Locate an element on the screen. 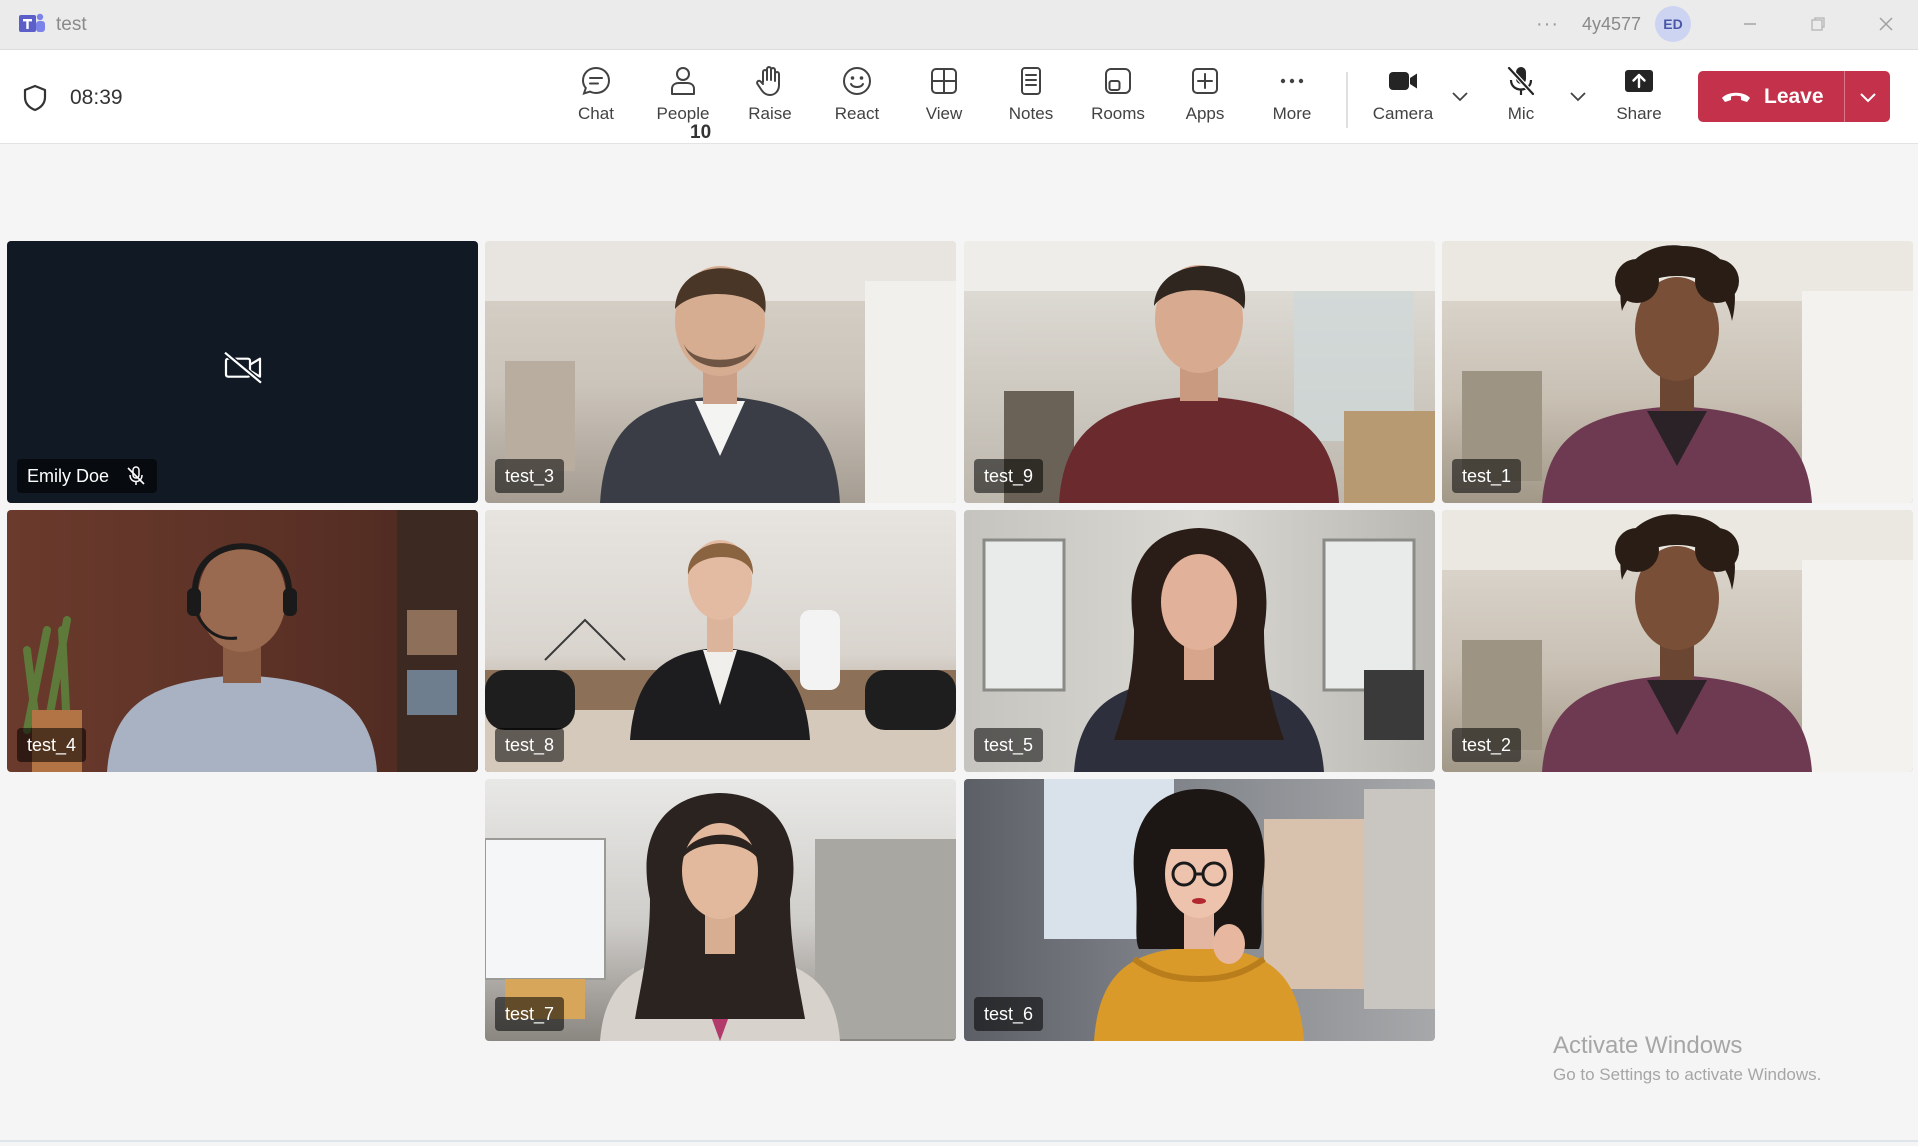 The width and height of the screenshot is (1918, 1146). more-label: More is located at coordinates (1292, 113).